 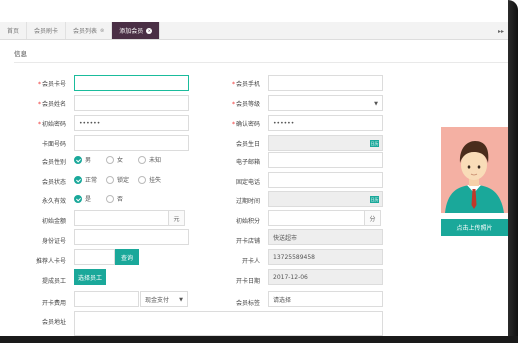 I want to click on label-phone: *会员手机, so click(x=245, y=84).